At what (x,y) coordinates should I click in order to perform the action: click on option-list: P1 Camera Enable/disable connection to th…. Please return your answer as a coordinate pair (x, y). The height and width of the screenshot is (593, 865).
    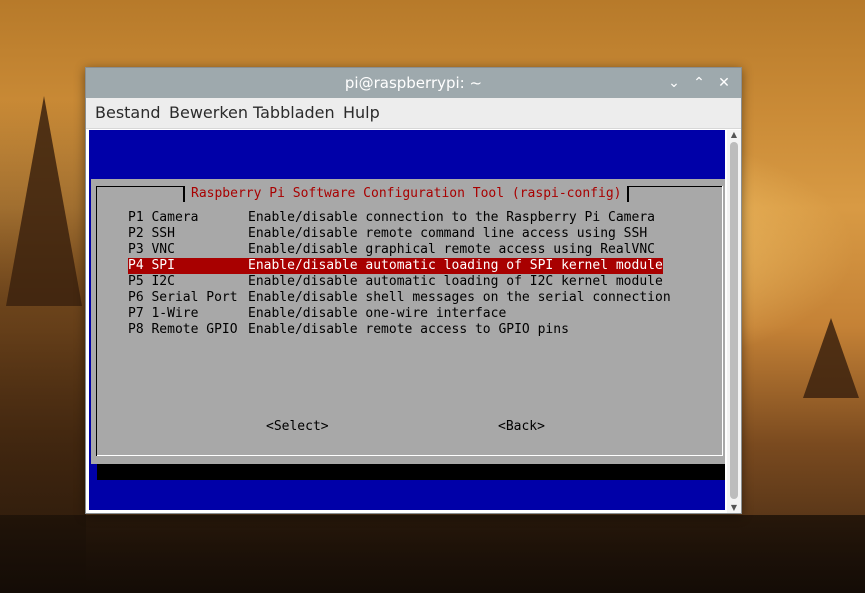
    Looking at the image, I should click on (399, 274).